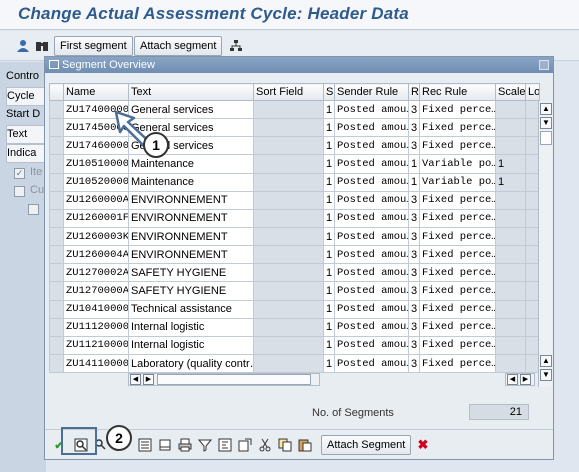  Describe the element at coordinates (96, 236) in the screenshot. I see `cell-name: ZU1260003K` at that location.